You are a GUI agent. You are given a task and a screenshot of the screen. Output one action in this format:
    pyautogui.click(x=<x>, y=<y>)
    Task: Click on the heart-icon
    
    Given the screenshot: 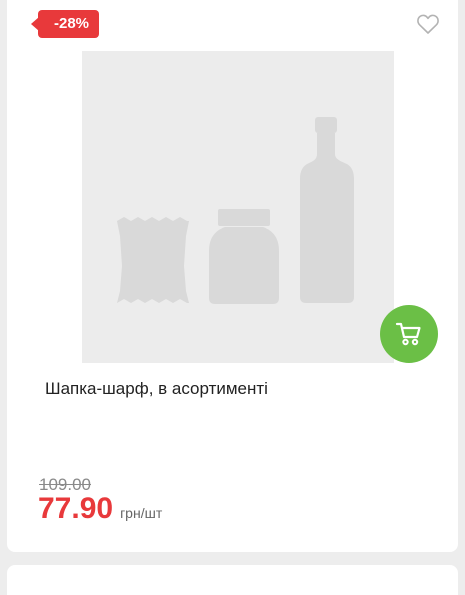 What is the action you would take?
    pyautogui.click(x=428, y=24)
    